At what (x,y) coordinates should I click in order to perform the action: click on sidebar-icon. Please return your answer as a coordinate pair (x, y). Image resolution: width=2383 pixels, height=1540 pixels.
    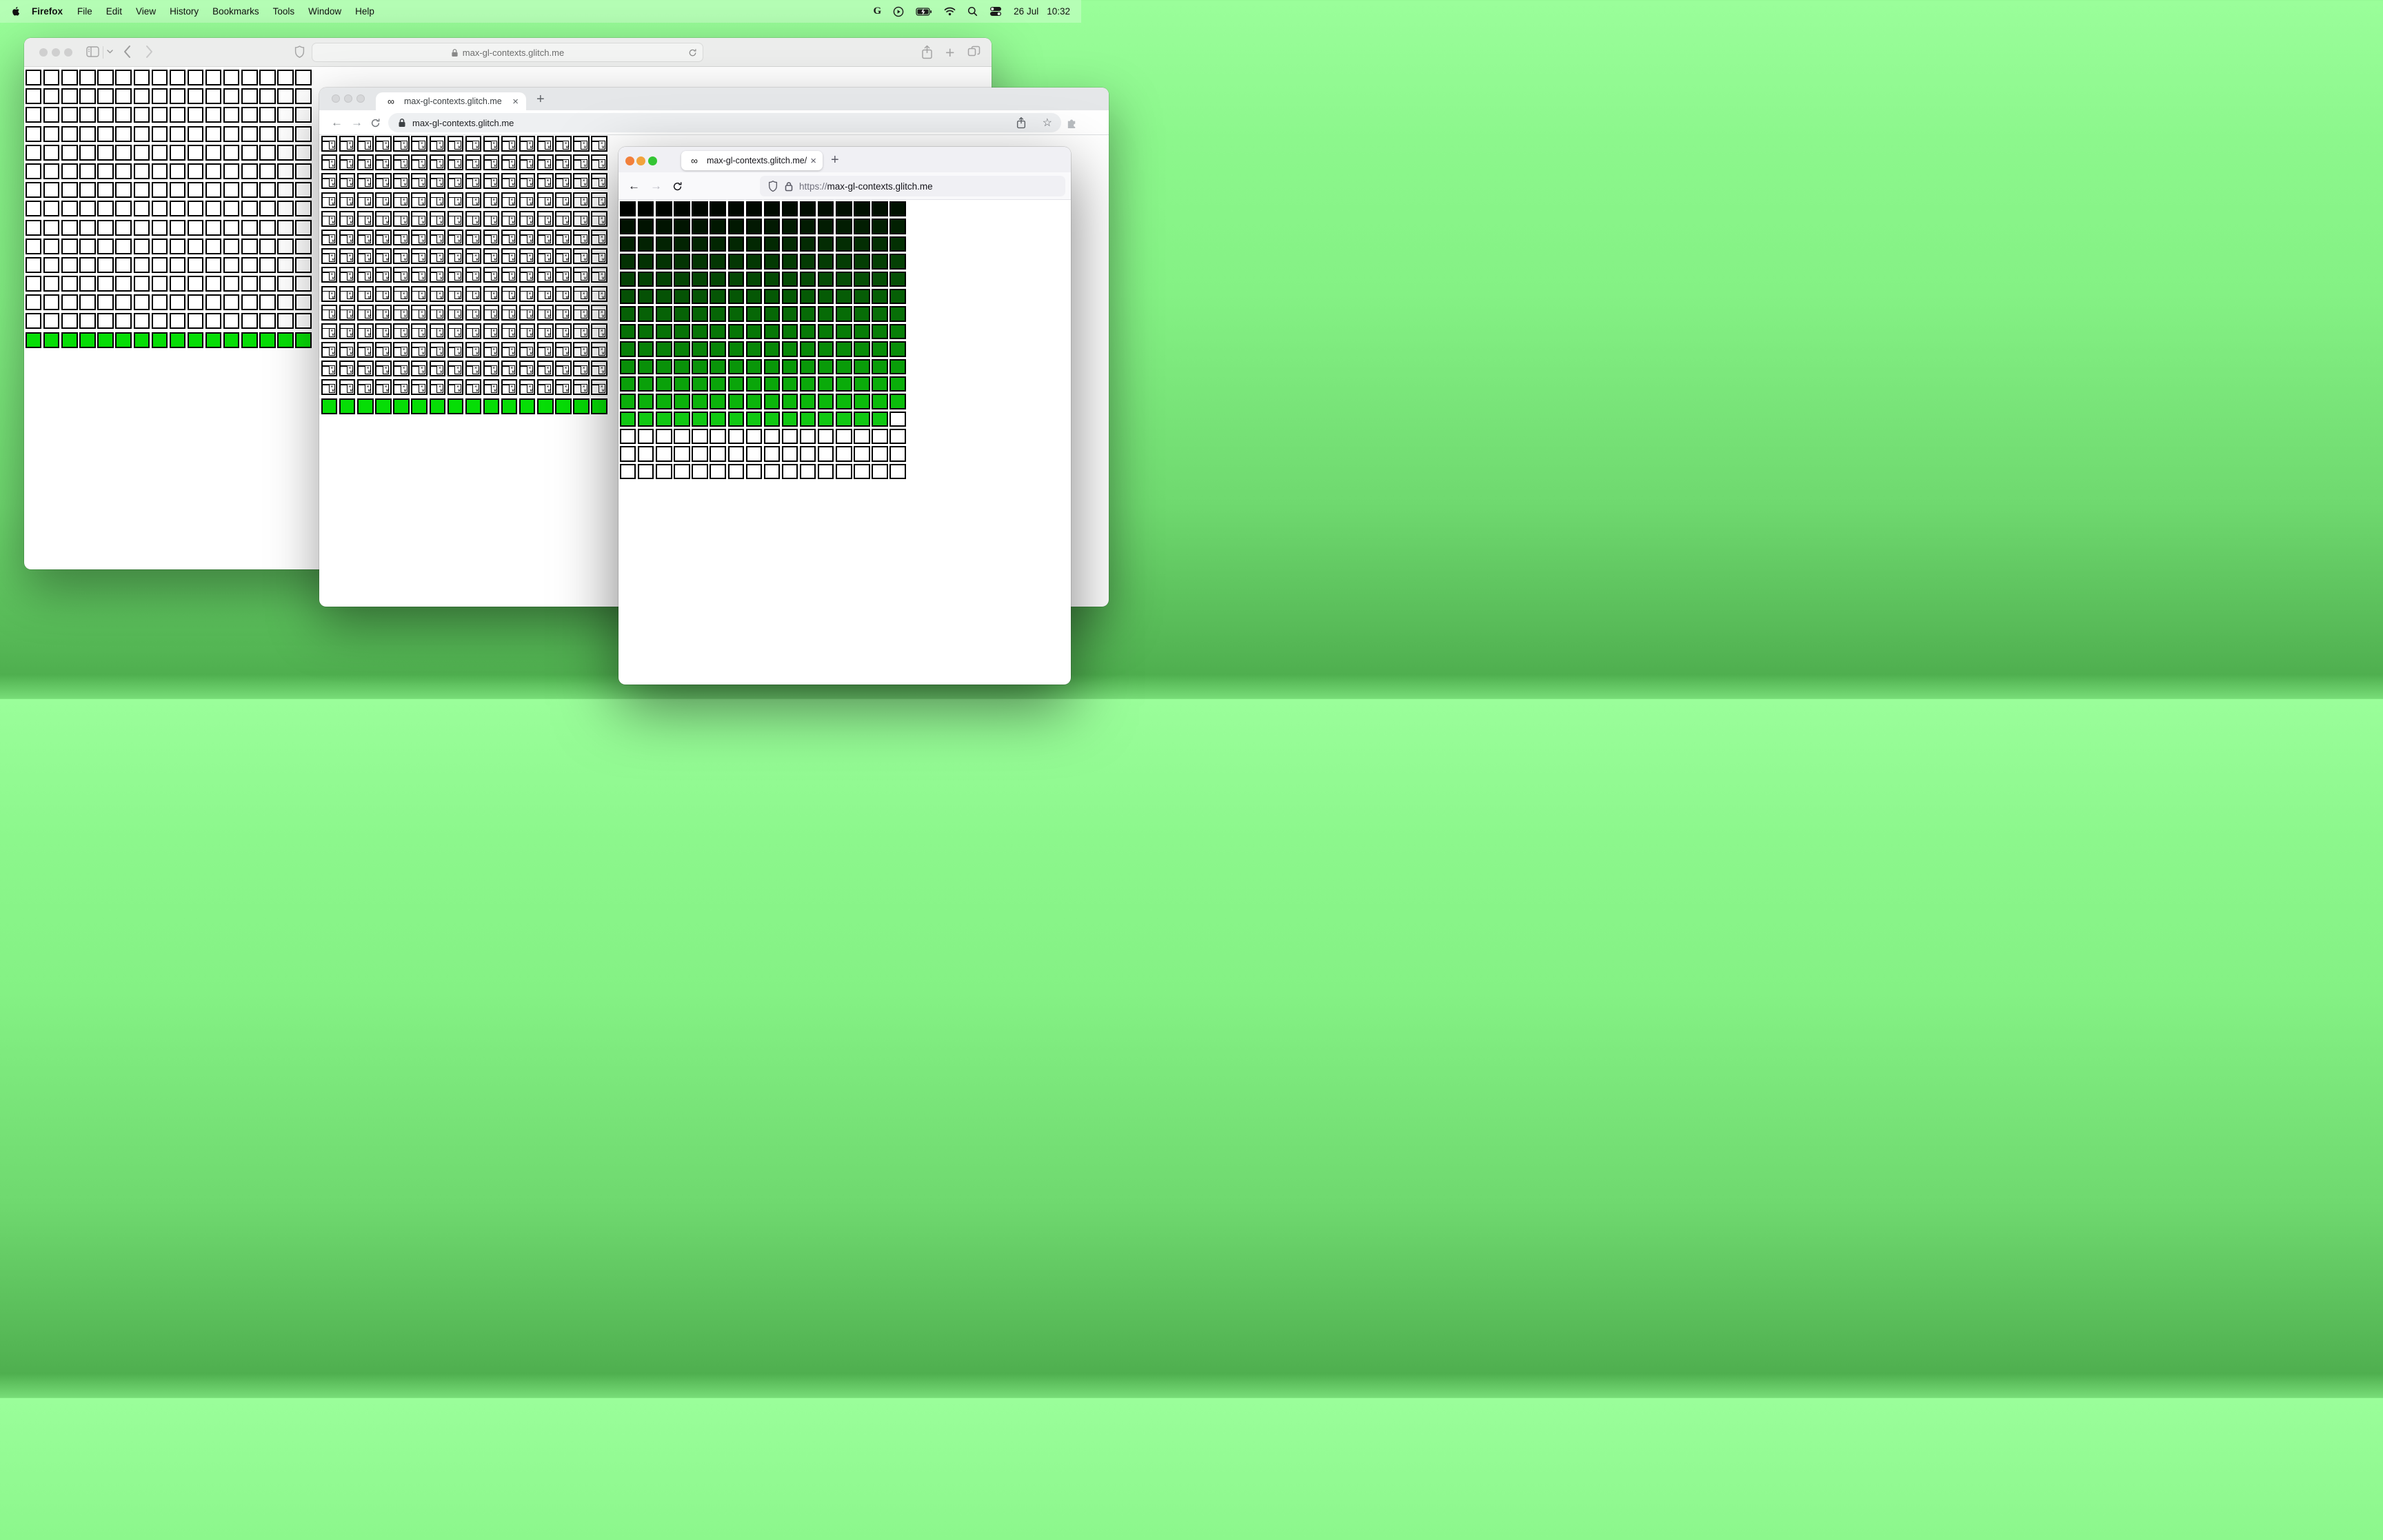
    Looking at the image, I should click on (92, 52).